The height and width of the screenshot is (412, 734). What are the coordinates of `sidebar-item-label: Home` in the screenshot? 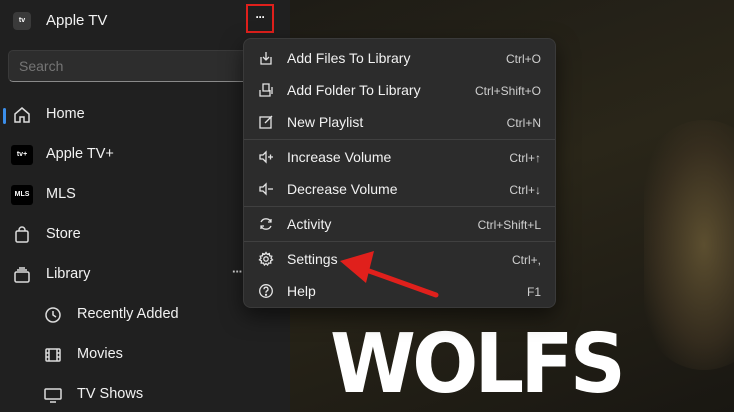 It's located at (65, 114).